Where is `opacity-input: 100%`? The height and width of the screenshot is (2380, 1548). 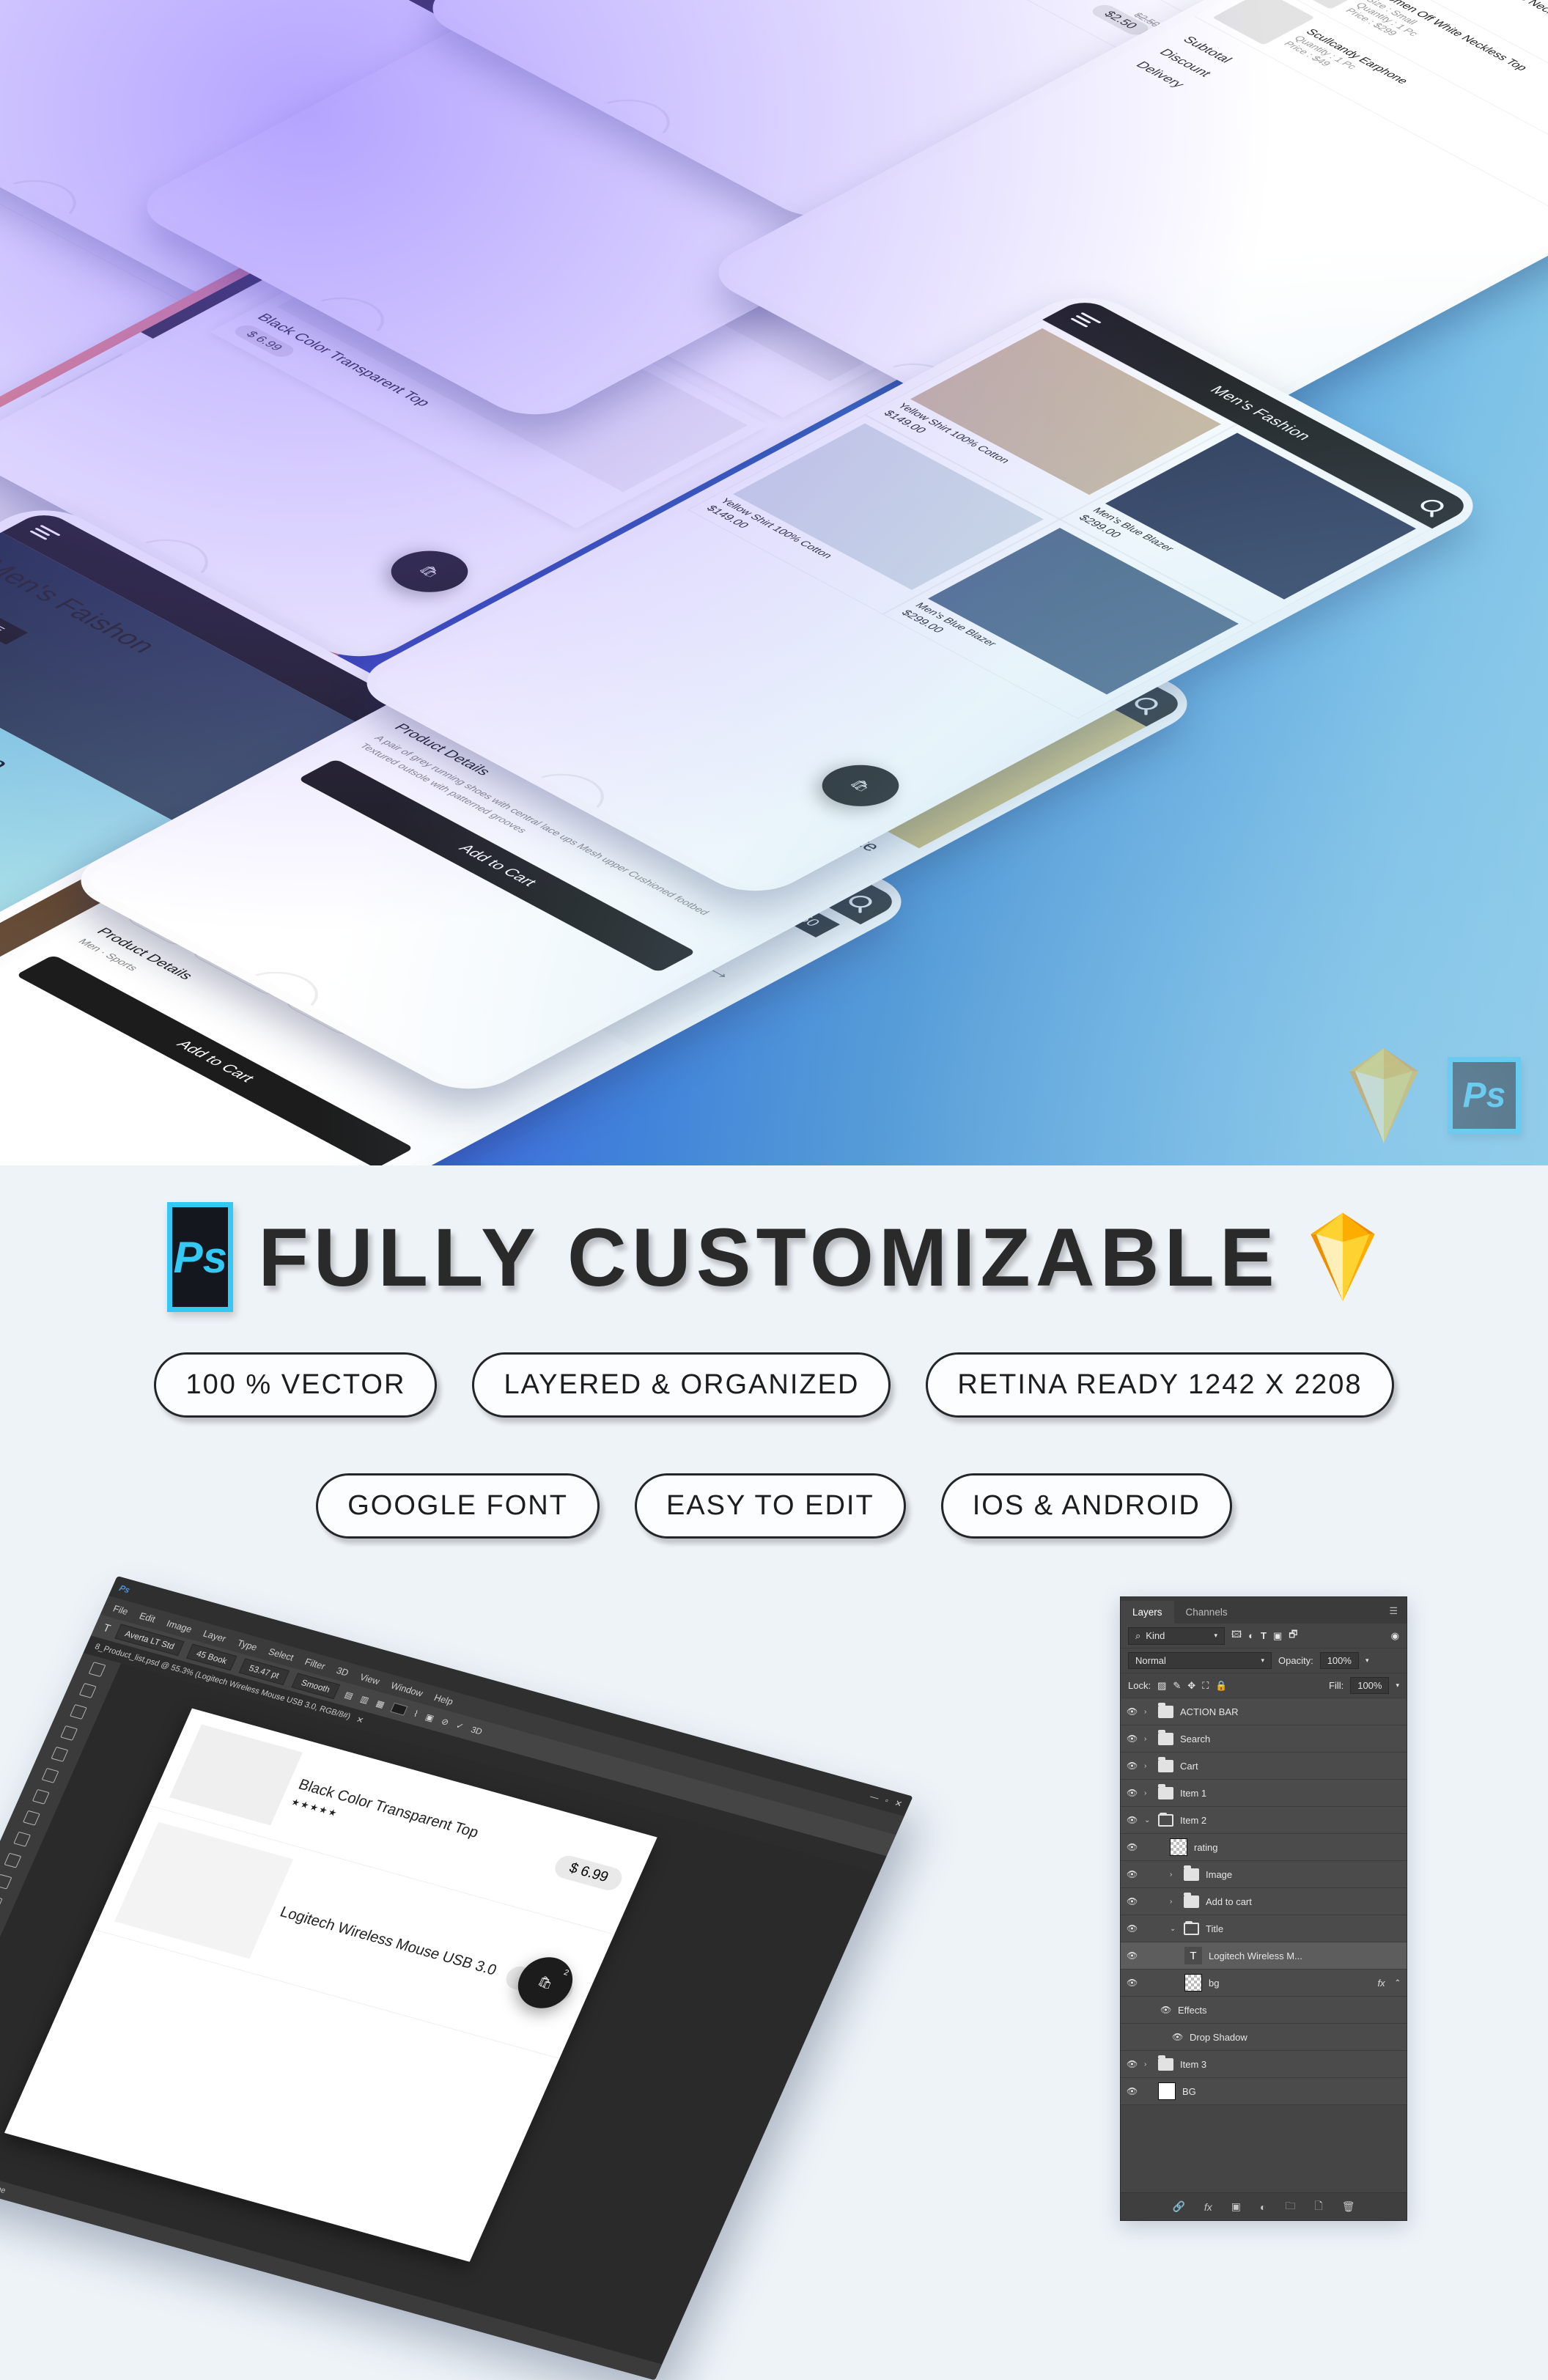 opacity-input: 100% is located at coordinates (1339, 1660).